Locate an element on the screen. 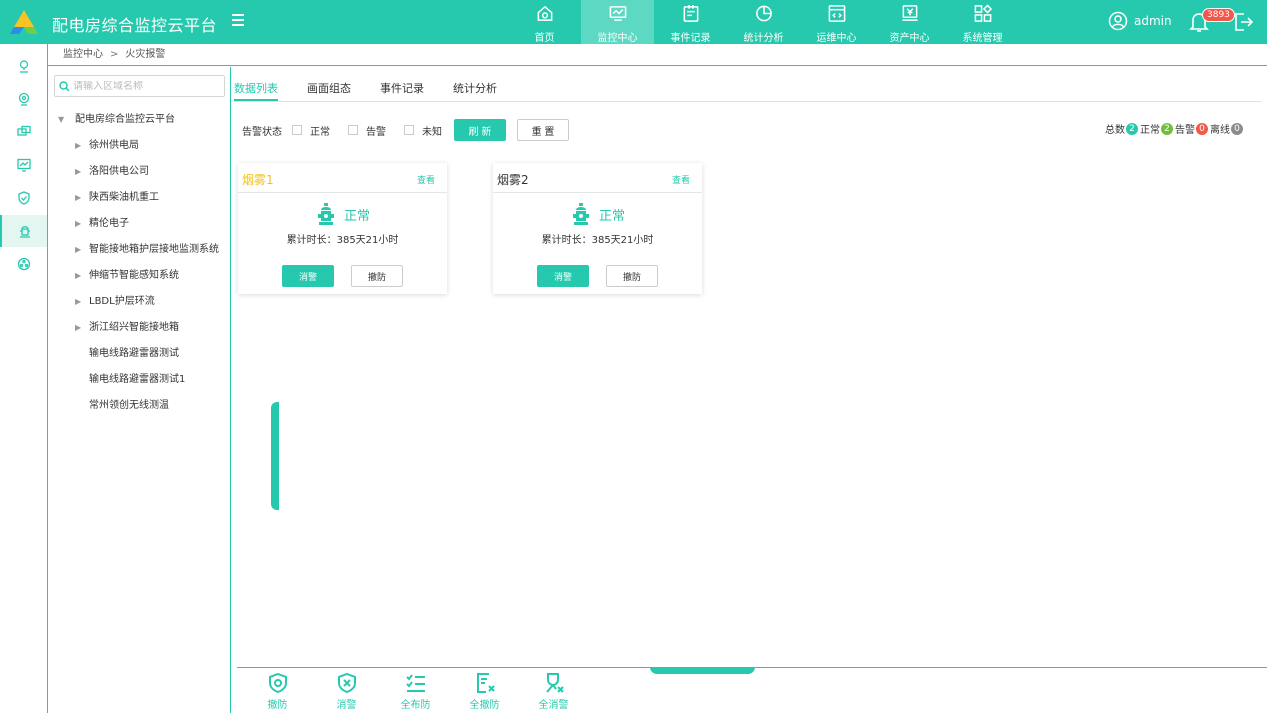  nav-statistics: 统计分析 is located at coordinates (763, 22).